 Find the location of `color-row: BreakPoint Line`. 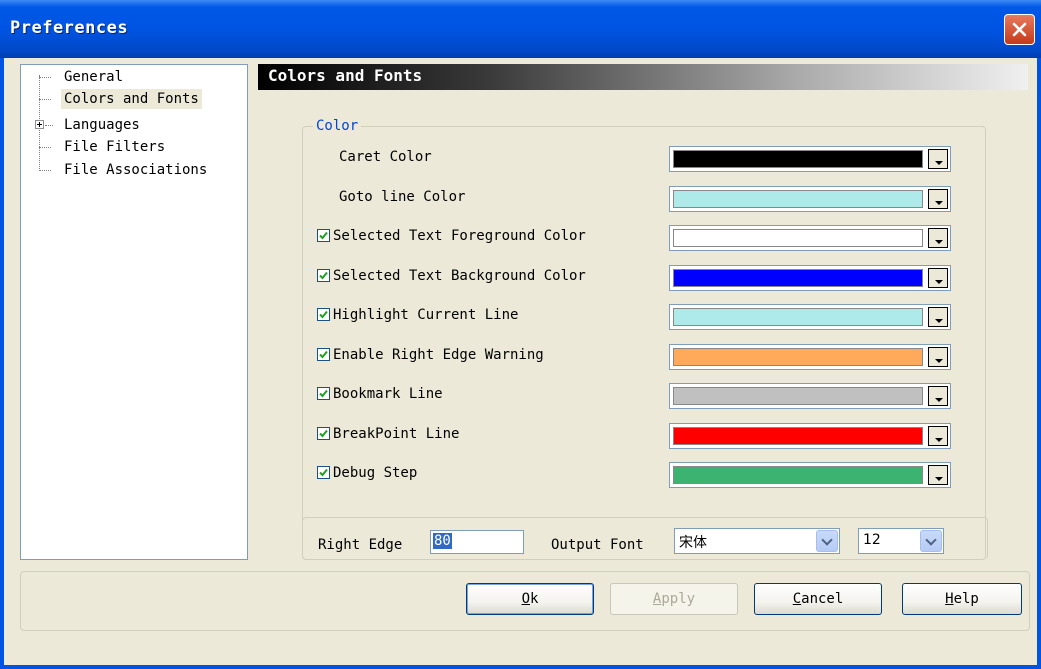

color-row: BreakPoint Line is located at coordinates (645, 436).